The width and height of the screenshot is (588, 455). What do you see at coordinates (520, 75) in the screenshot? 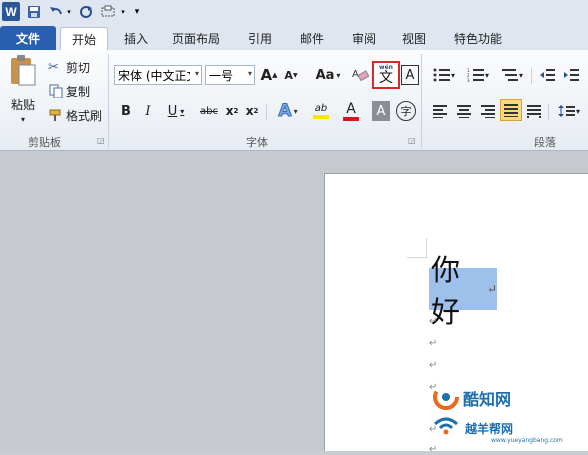
I see `multilevel-list-dropdown-icon: ▾` at bounding box center [520, 75].